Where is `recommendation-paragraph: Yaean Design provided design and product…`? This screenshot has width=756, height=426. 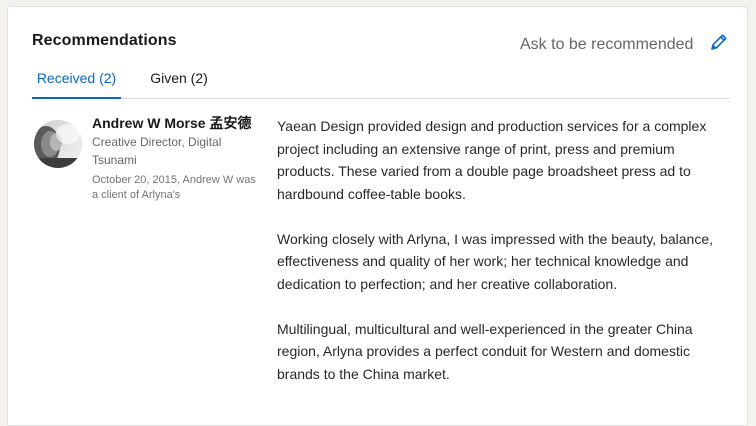
recommendation-paragraph: Yaean Design provided design and product… is located at coordinates (492, 160).